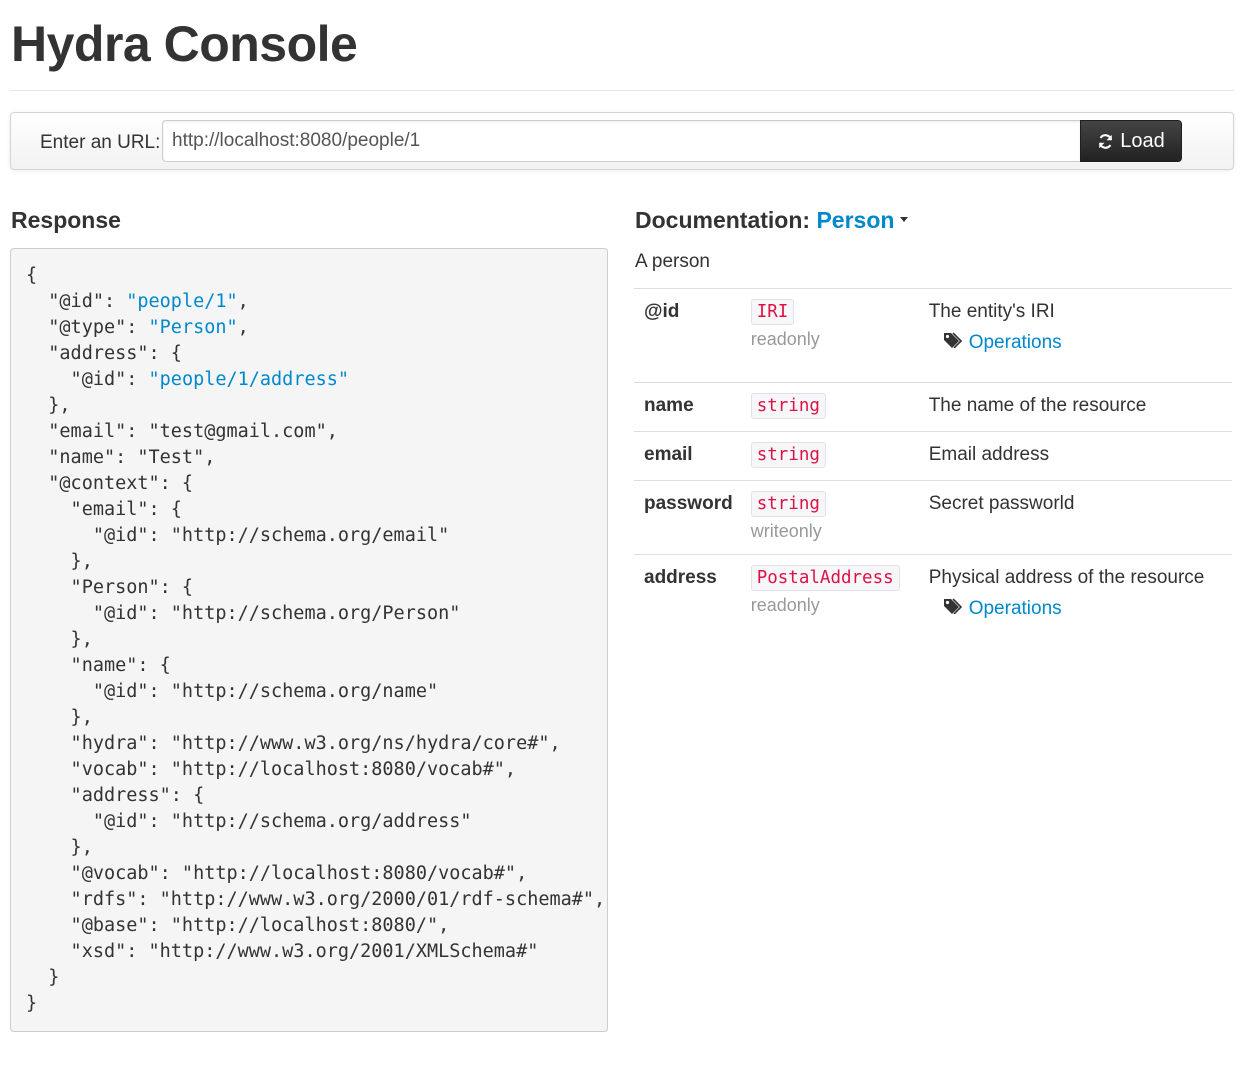 This screenshot has height=1078, width=1244. What do you see at coordinates (688, 599) in the screenshot?
I see `property-name: address` at bounding box center [688, 599].